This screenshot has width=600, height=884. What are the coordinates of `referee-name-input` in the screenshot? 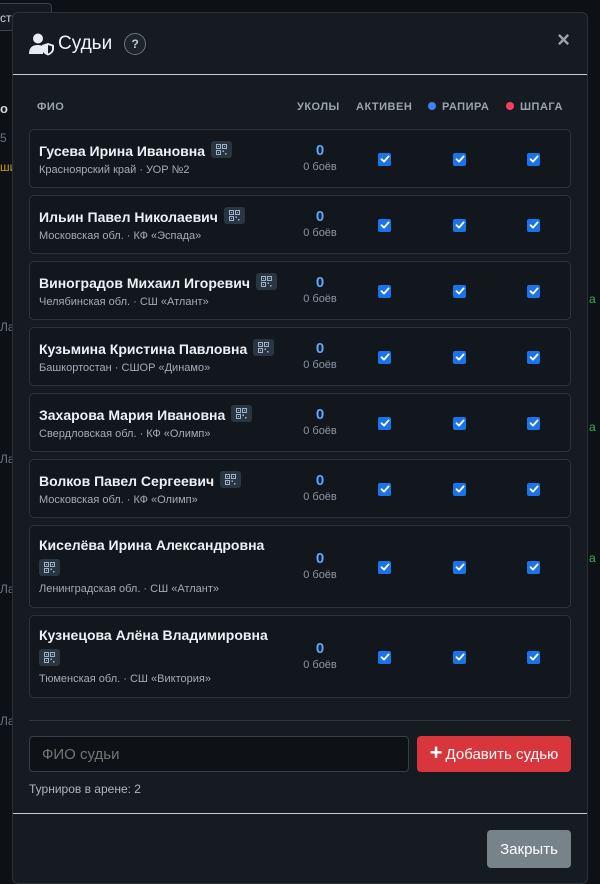 It's located at (219, 754).